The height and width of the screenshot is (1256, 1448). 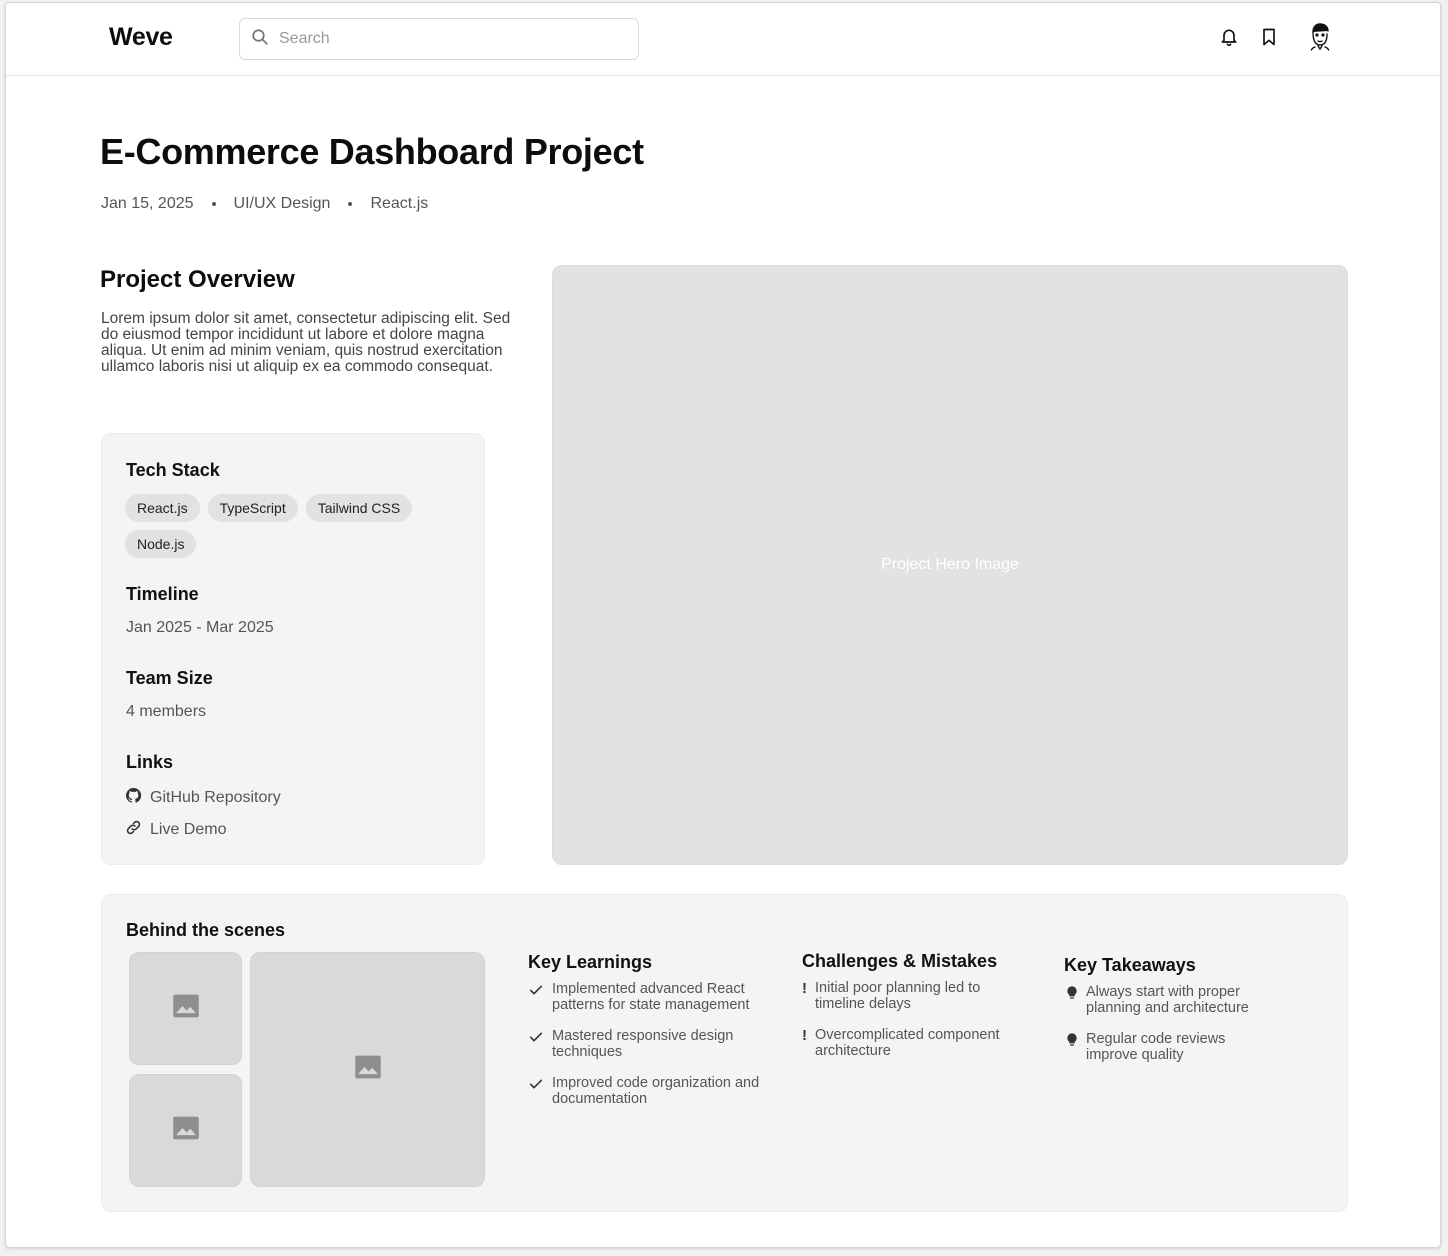 What do you see at coordinates (372, 151) in the screenshot?
I see `page-title: E-Commerce Dashboard Project` at bounding box center [372, 151].